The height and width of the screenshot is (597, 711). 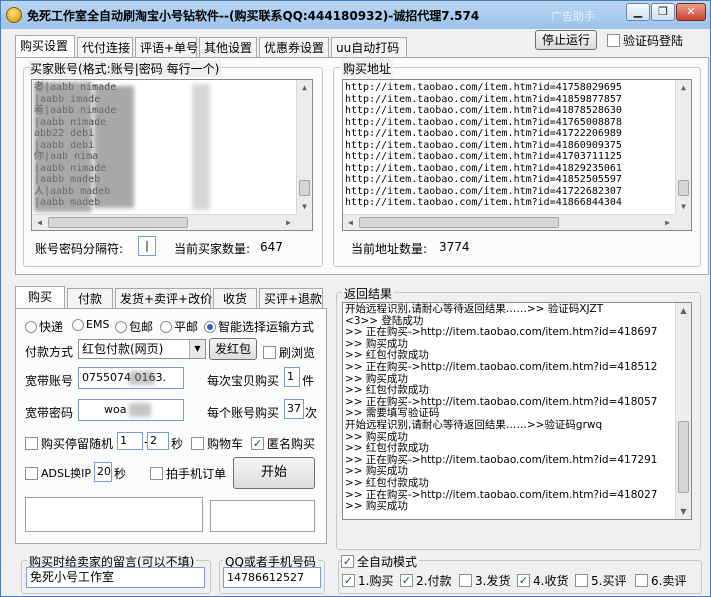 What do you see at coordinates (304, 147) in the screenshot?
I see `accounts-vscroll: ▲ ▼` at bounding box center [304, 147].